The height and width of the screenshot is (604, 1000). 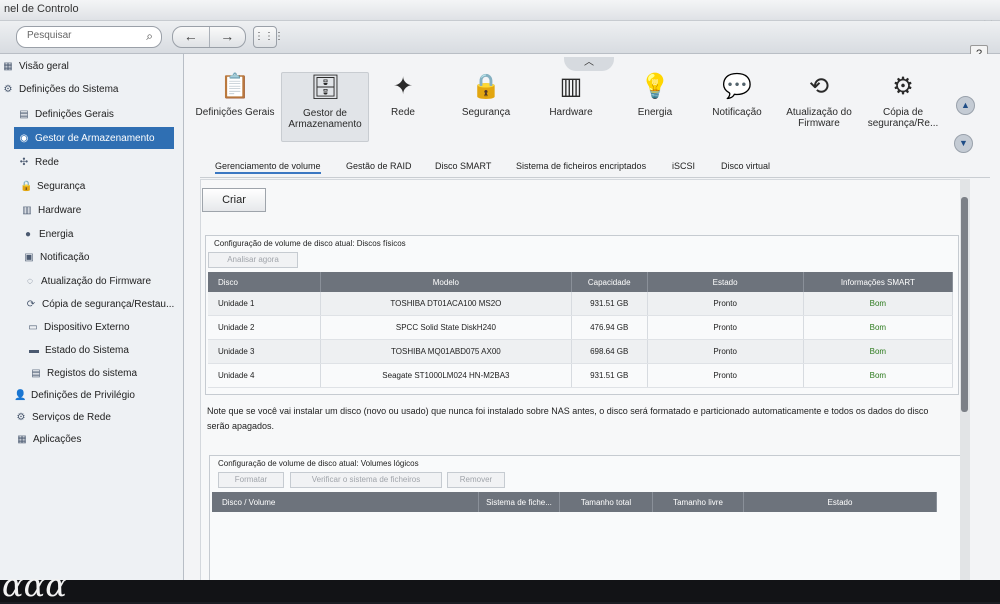 What do you see at coordinates (725, 304) in the screenshot?
I see `state-cell: Pronto` at bounding box center [725, 304].